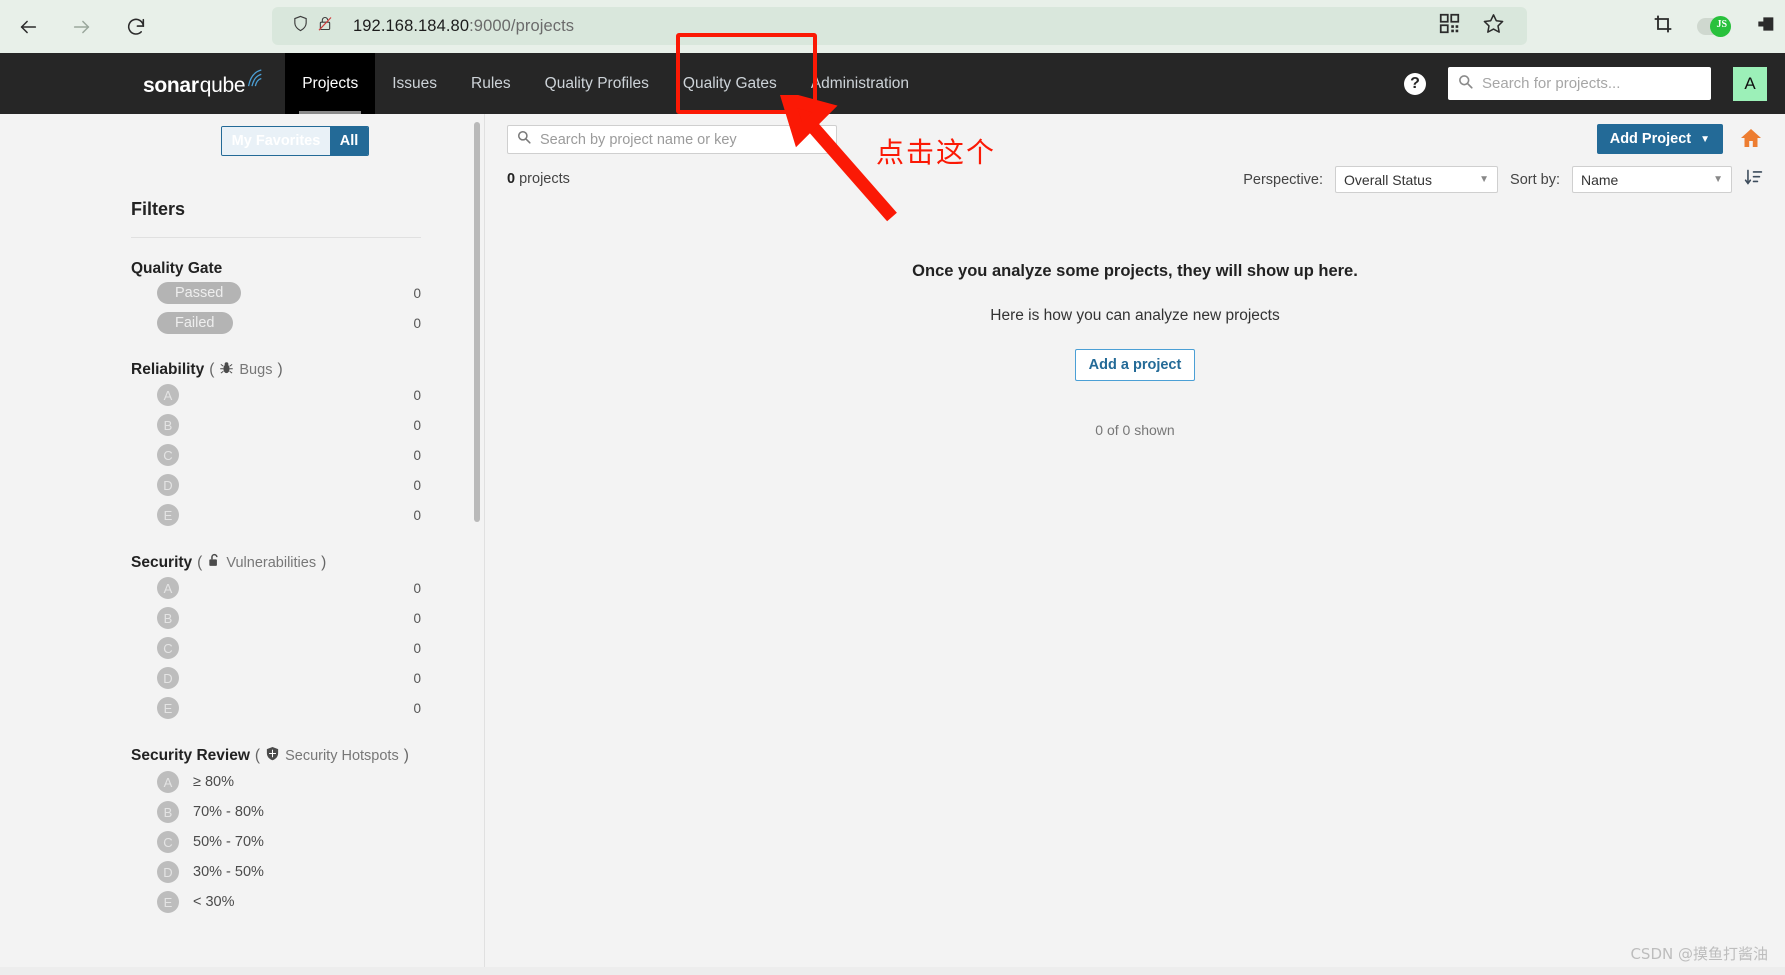  What do you see at coordinates (254, 81) in the screenshot?
I see `sonarqube-swoosh-icon` at bounding box center [254, 81].